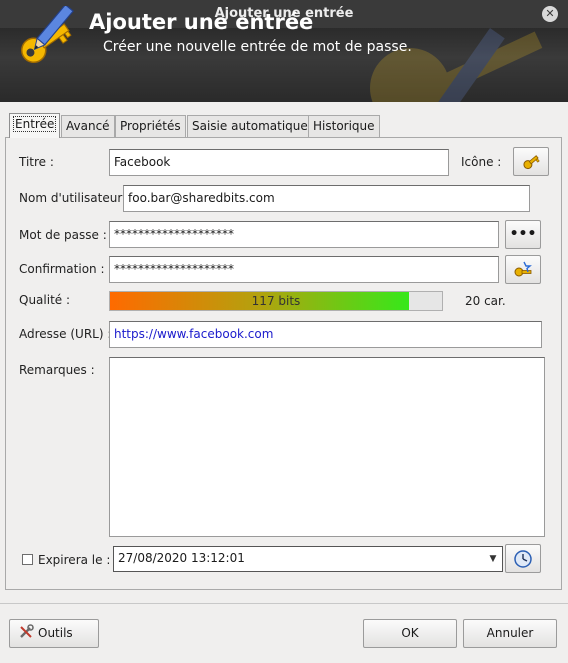 The image size is (568, 663). What do you see at coordinates (523, 234) in the screenshot?
I see `show-password-button: •••` at bounding box center [523, 234].